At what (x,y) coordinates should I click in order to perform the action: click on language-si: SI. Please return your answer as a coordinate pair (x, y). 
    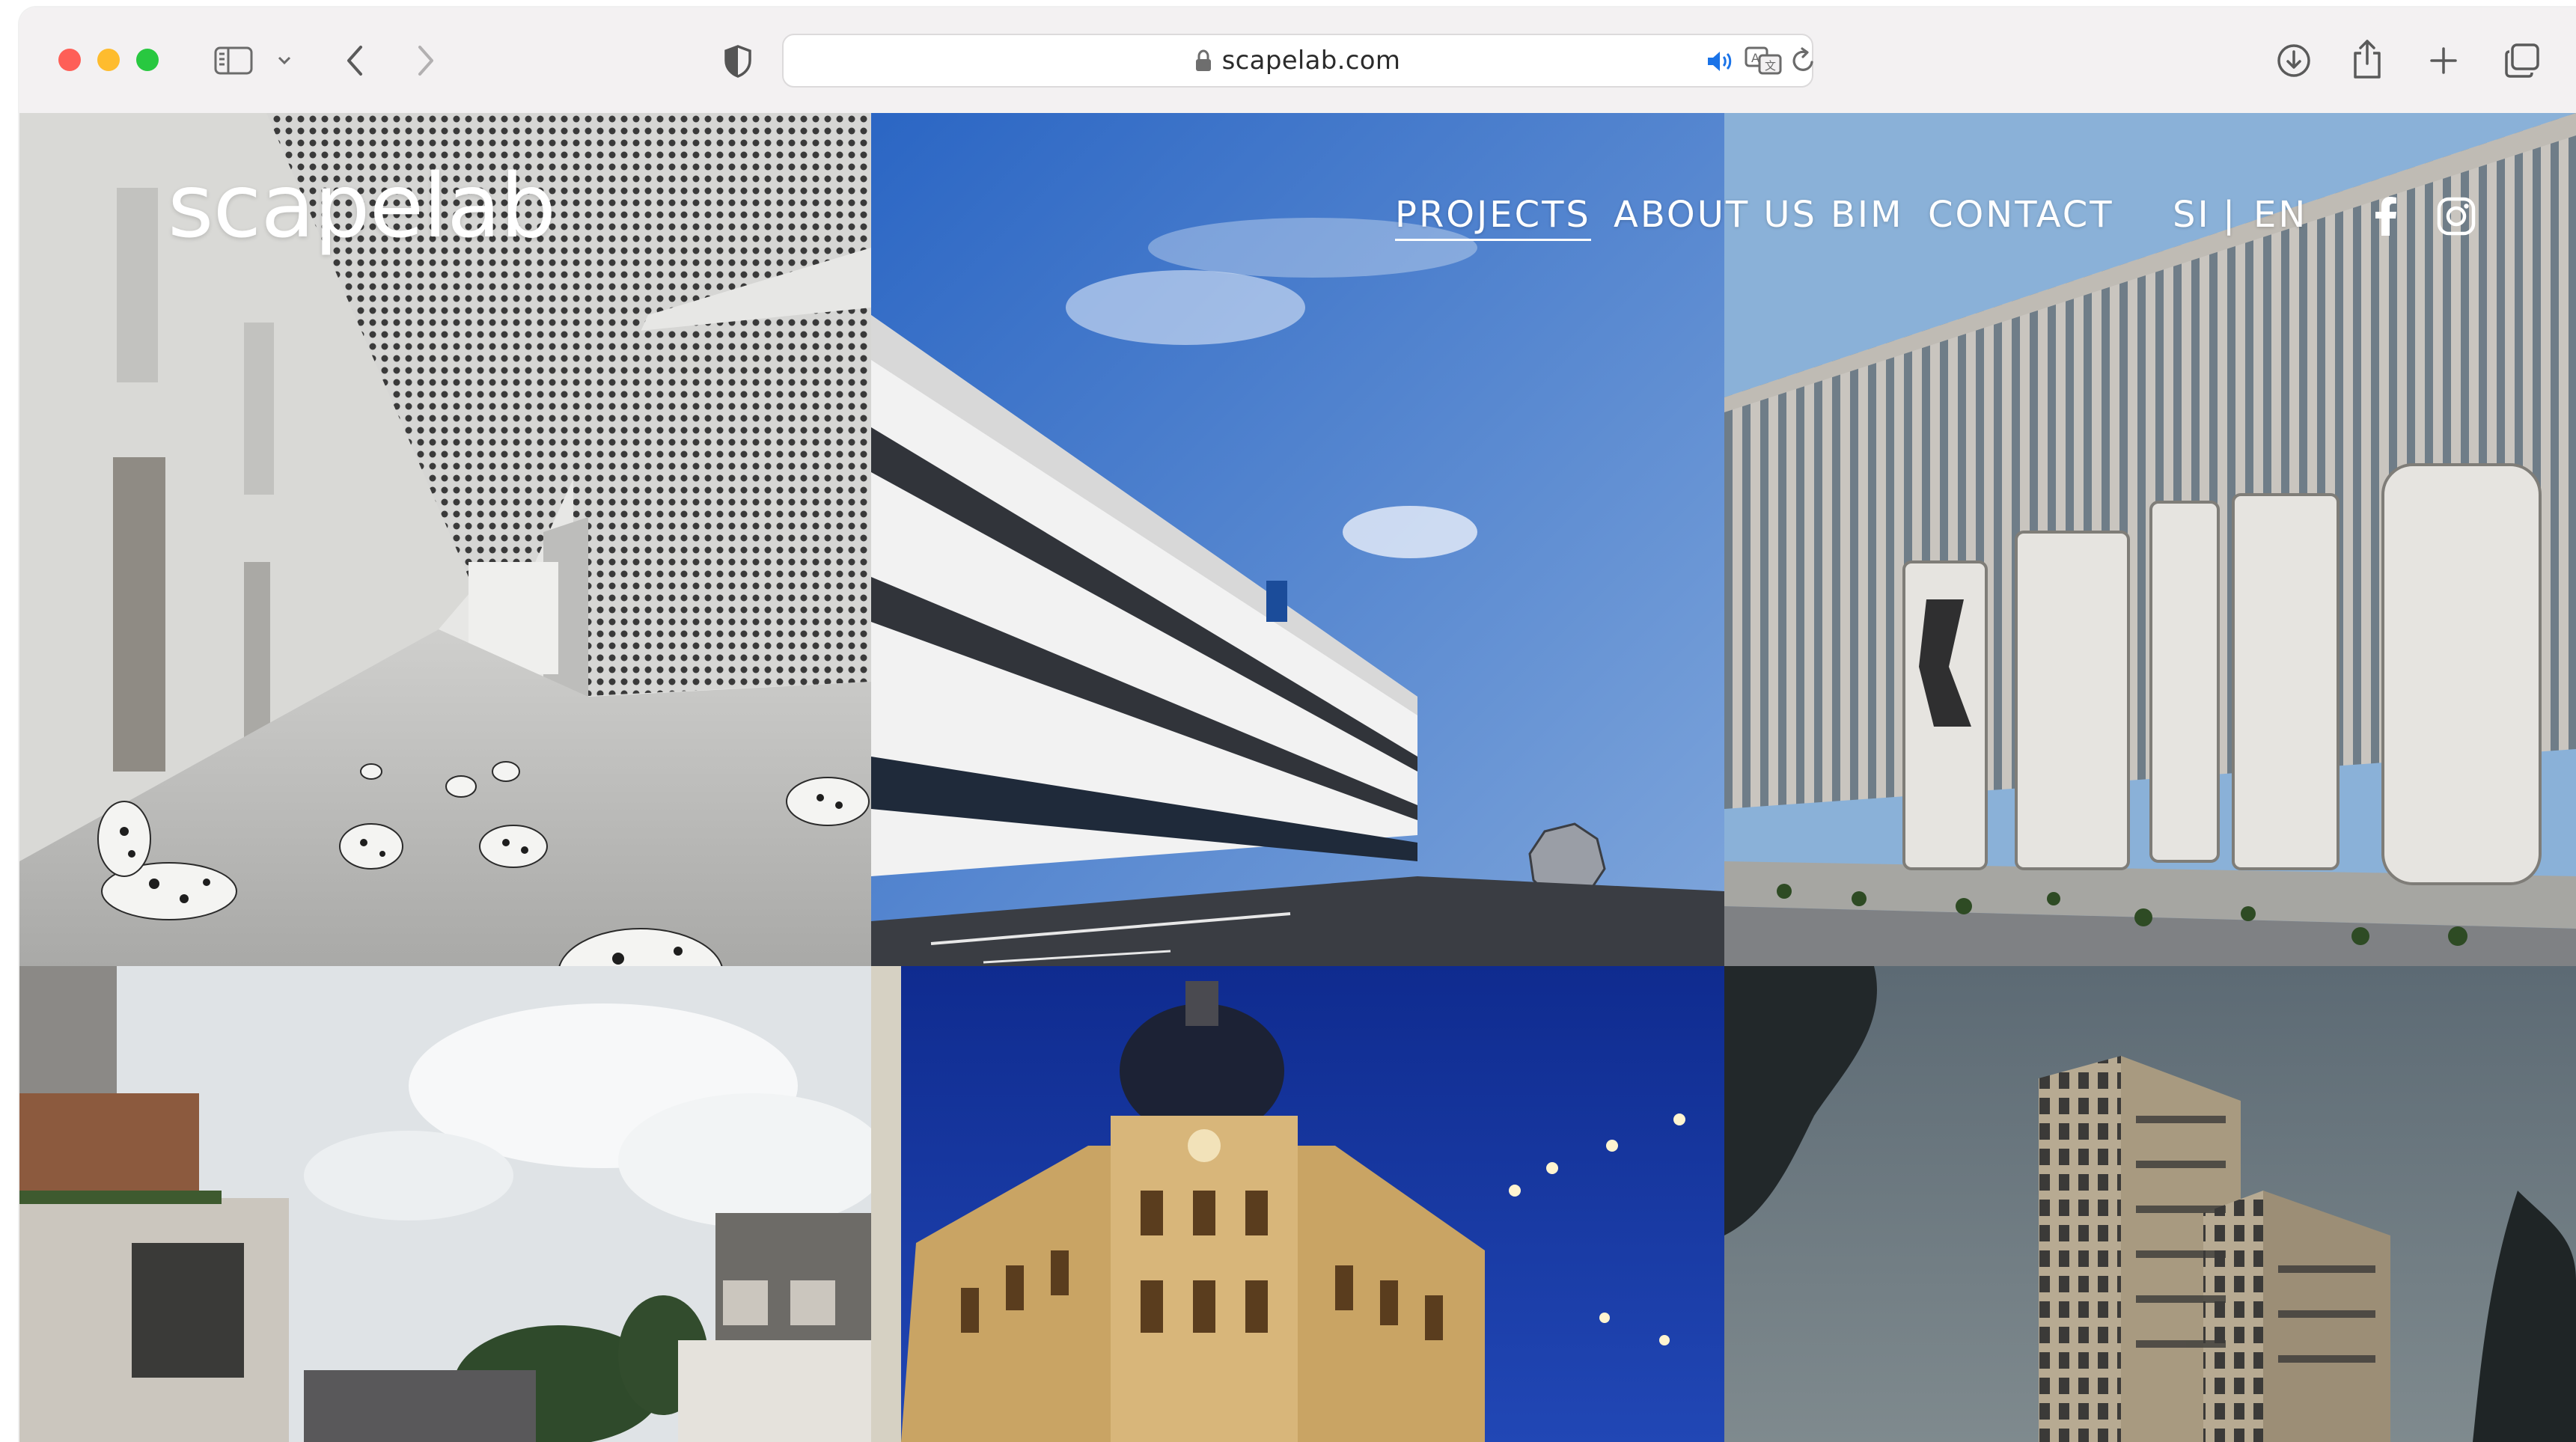
    Looking at the image, I should click on (2192, 215).